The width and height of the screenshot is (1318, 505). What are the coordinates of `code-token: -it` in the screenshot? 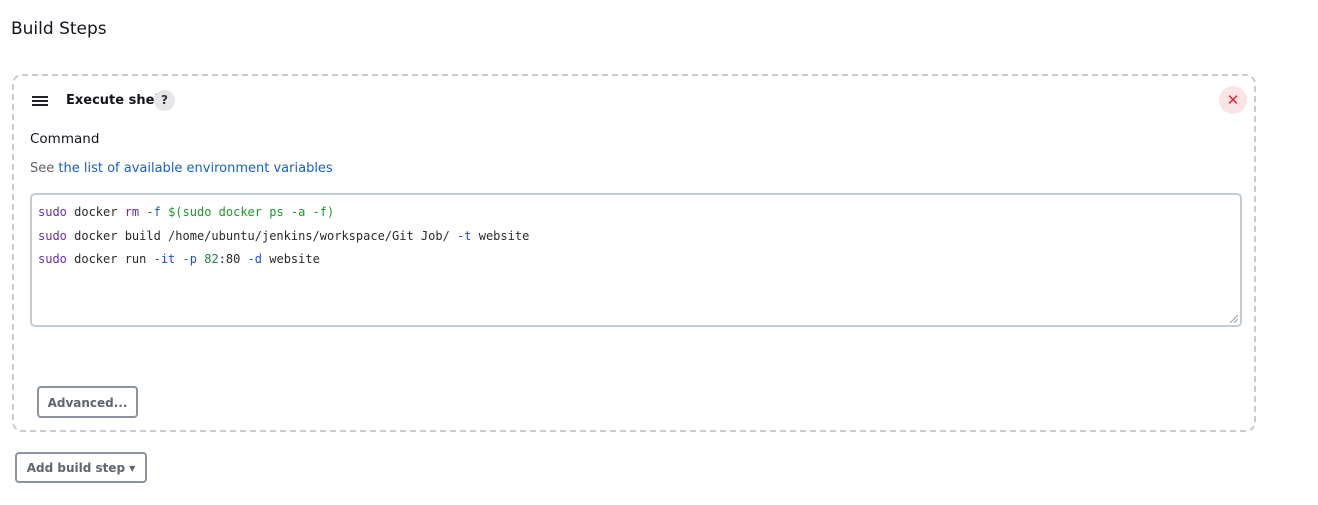 It's located at (164, 259).